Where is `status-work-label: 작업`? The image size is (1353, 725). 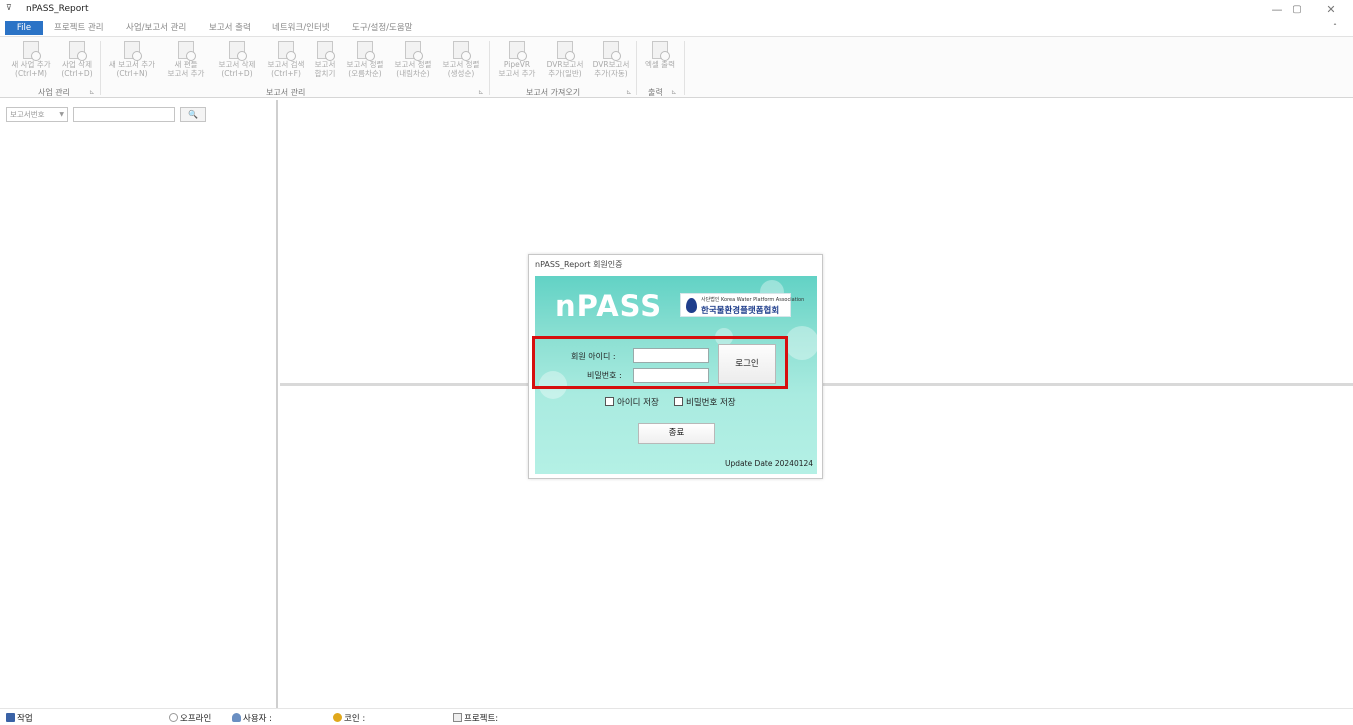
status-work-label: 작업 is located at coordinates (25, 719).